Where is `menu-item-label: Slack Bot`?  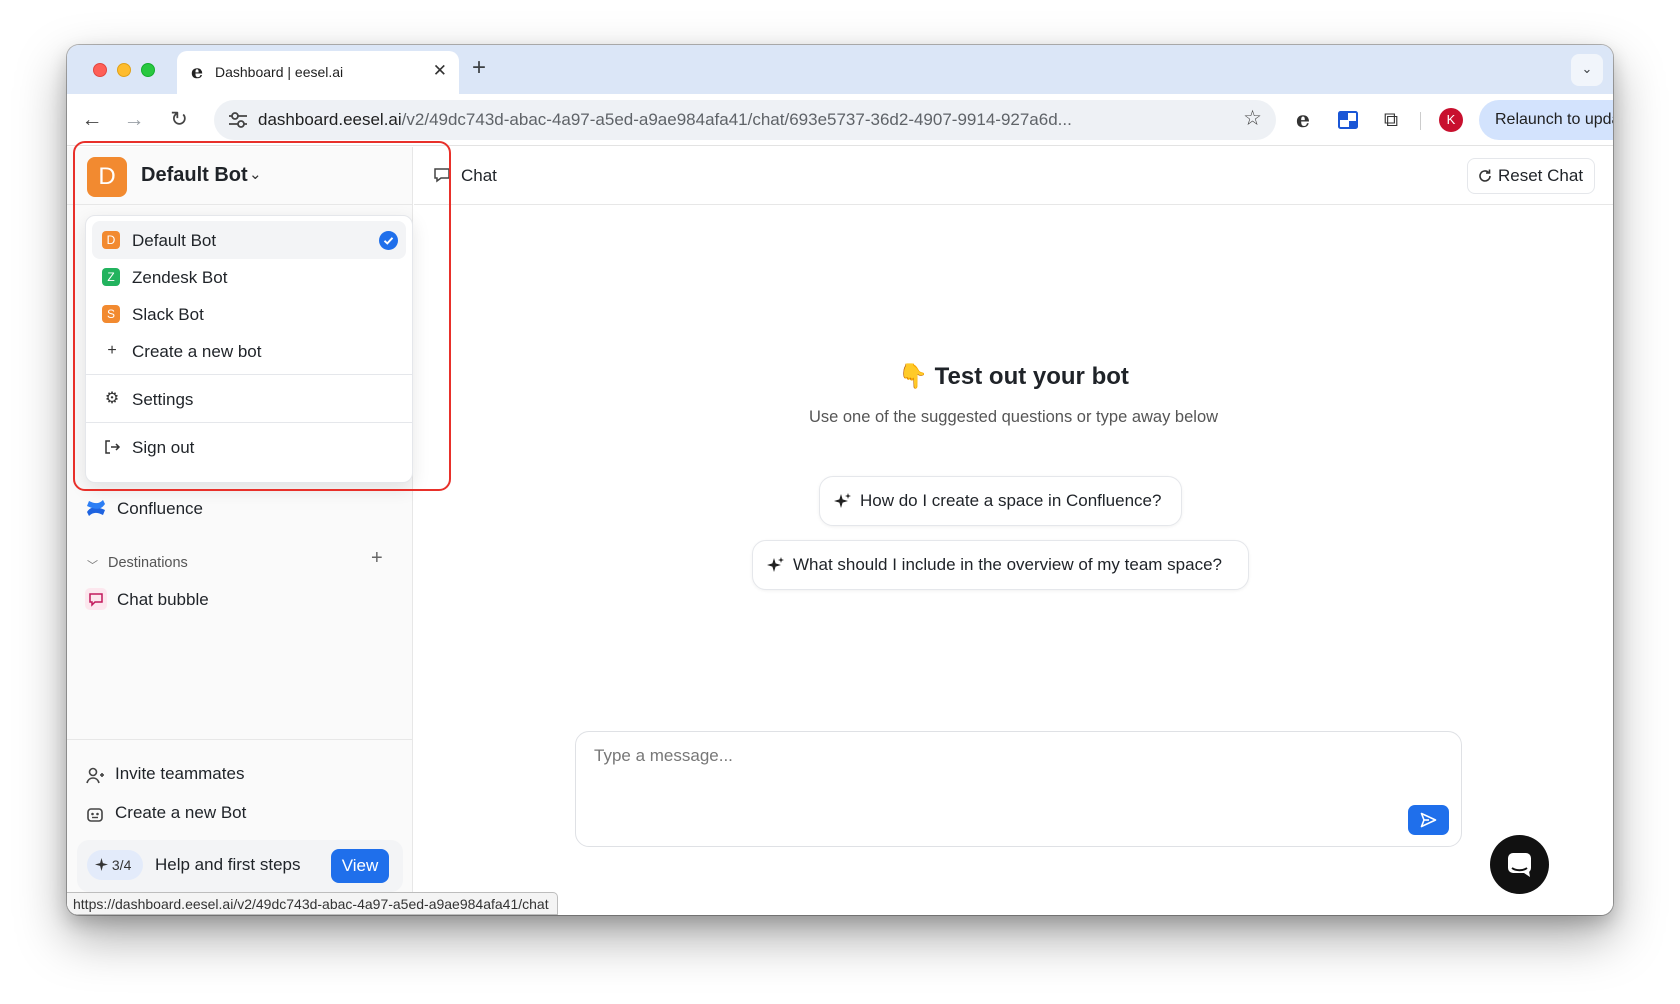
menu-item-label: Slack Bot is located at coordinates (168, 314).